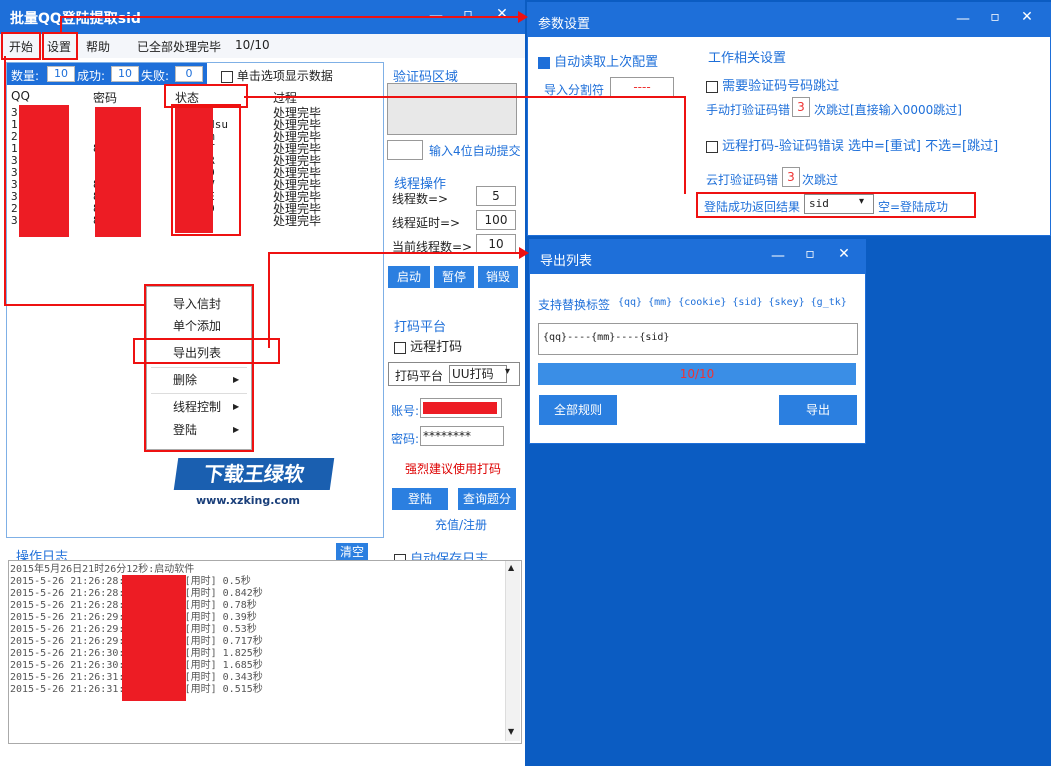 This screenshot has height=766, width=1051. I want to click on export-title: 导出列表, so click(566, 261).